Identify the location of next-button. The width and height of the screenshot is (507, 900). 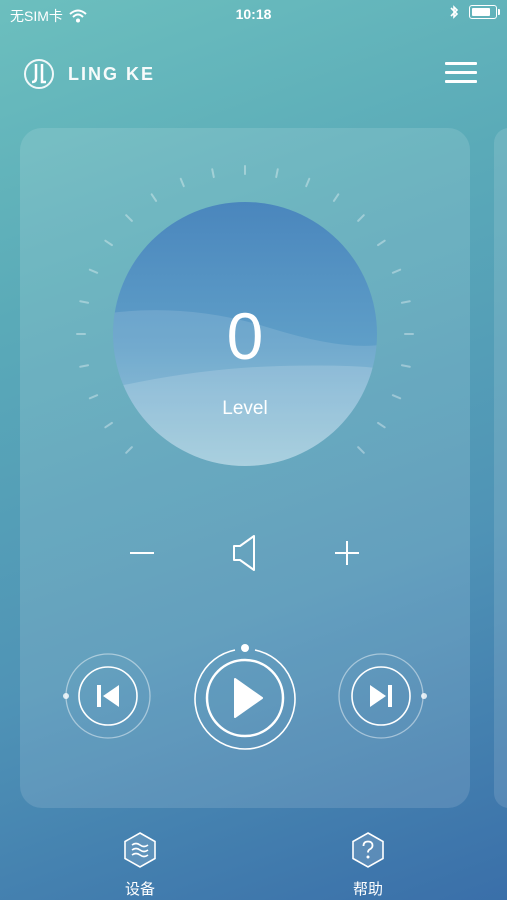
(384, 696).